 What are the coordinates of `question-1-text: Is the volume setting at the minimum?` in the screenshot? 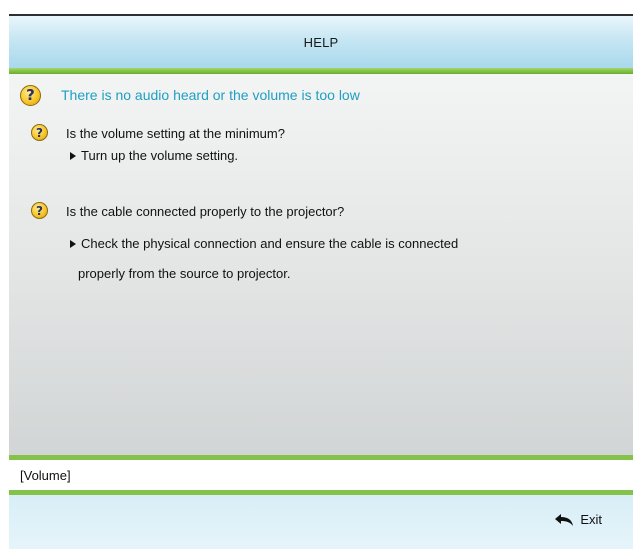 It's located at (175, 133).